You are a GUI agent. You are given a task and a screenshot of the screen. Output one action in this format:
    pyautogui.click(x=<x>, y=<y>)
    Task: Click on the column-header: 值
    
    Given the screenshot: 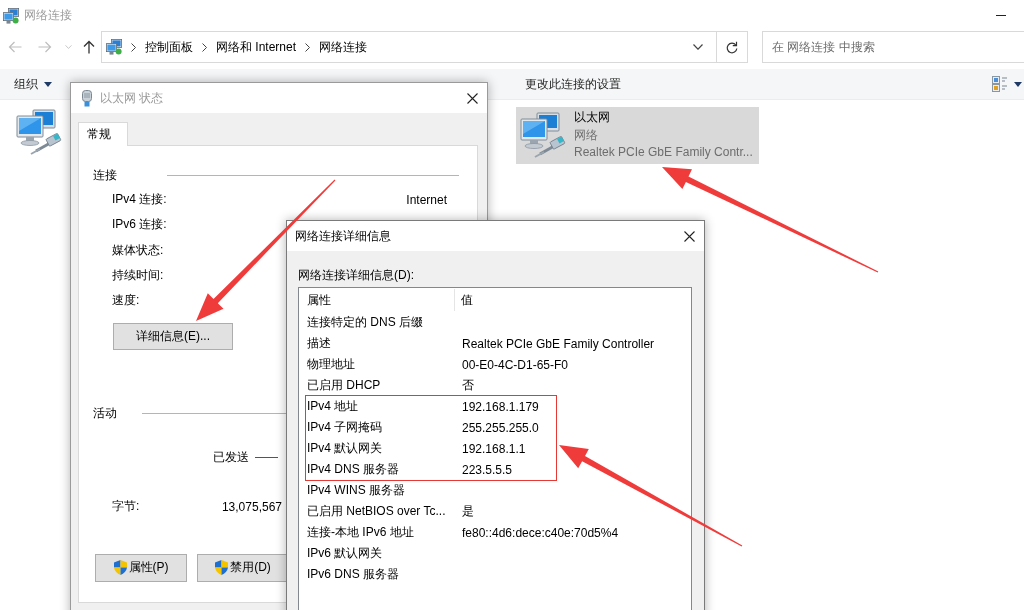 What is the action you would take?
    pyautogui.click(x=573, y=300)
    